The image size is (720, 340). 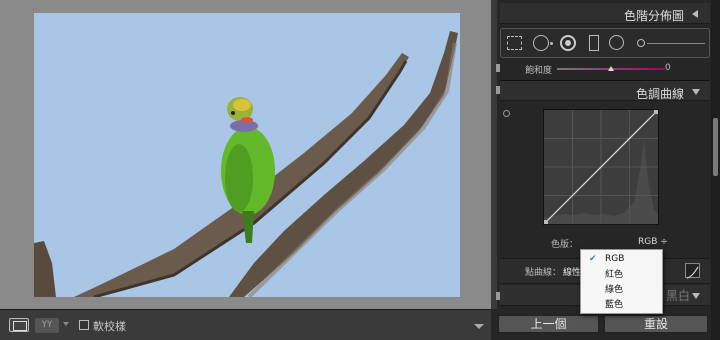 I want to click on panel-scrollbar-thumb, so click(x=715, y=147).